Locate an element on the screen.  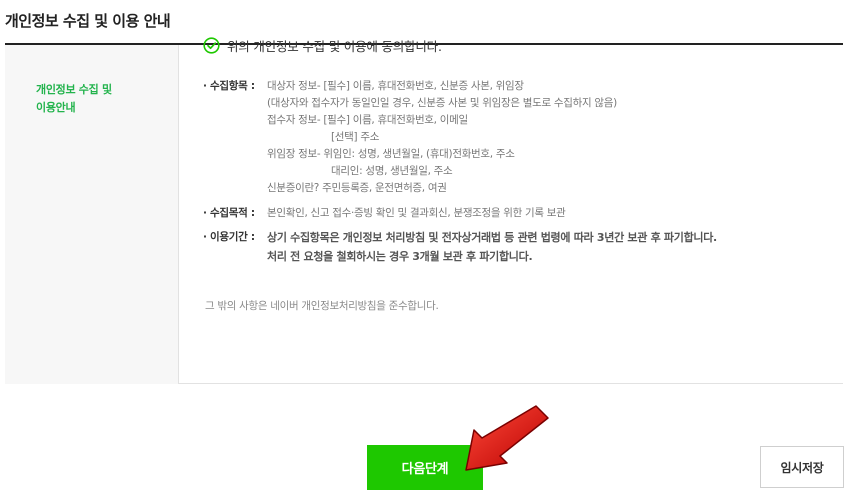
collect-line: 위임장 정보- 위임인: 성명, 생년월일, (휴대)전화번호, 주소 is located at coordinates (391, 154).